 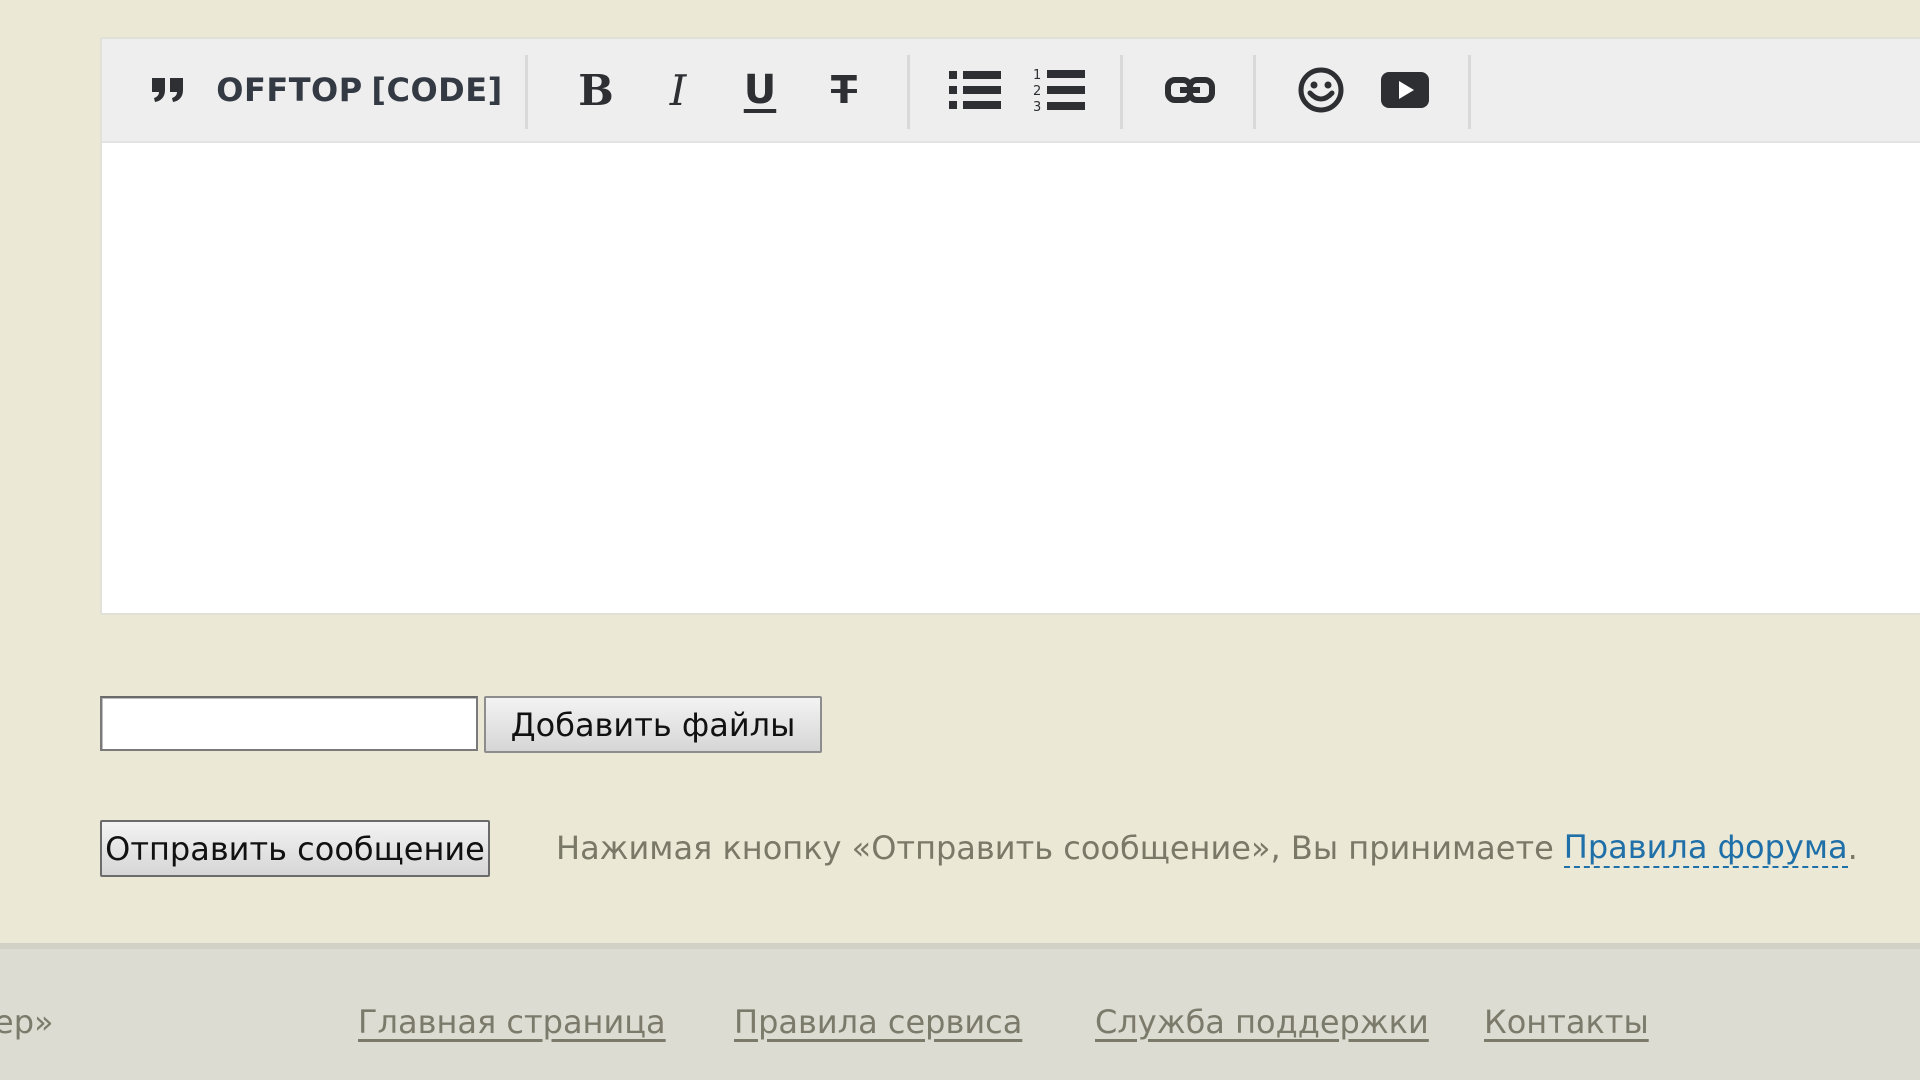 What do you see at coordinates (1566, 1022) in the screenshot?
I see `footer-link-contacts: Контакты` at bounding box center [1566, 1022].